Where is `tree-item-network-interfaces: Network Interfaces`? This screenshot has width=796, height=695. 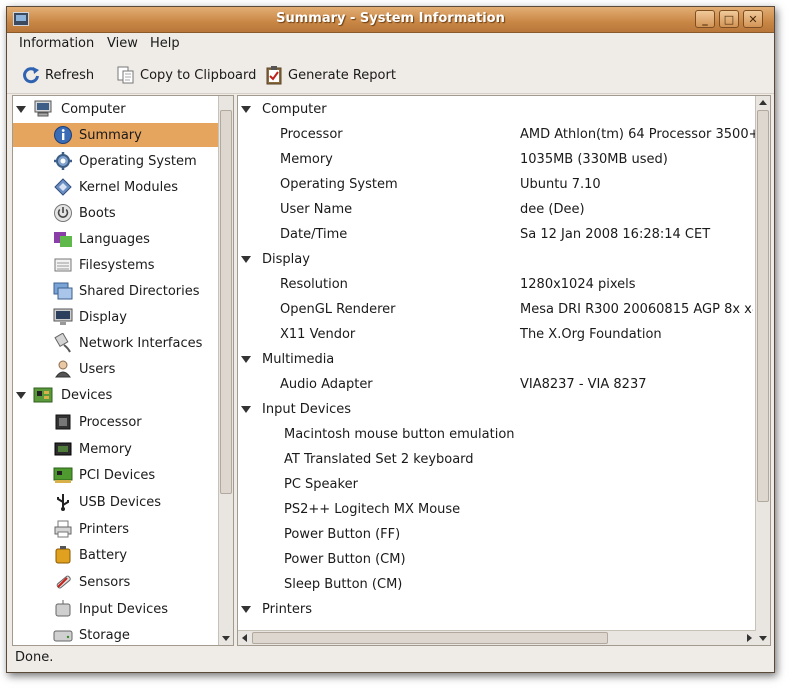 tree-item-network-interfaces: Network Interfaces is located at coordinates (115, 343).